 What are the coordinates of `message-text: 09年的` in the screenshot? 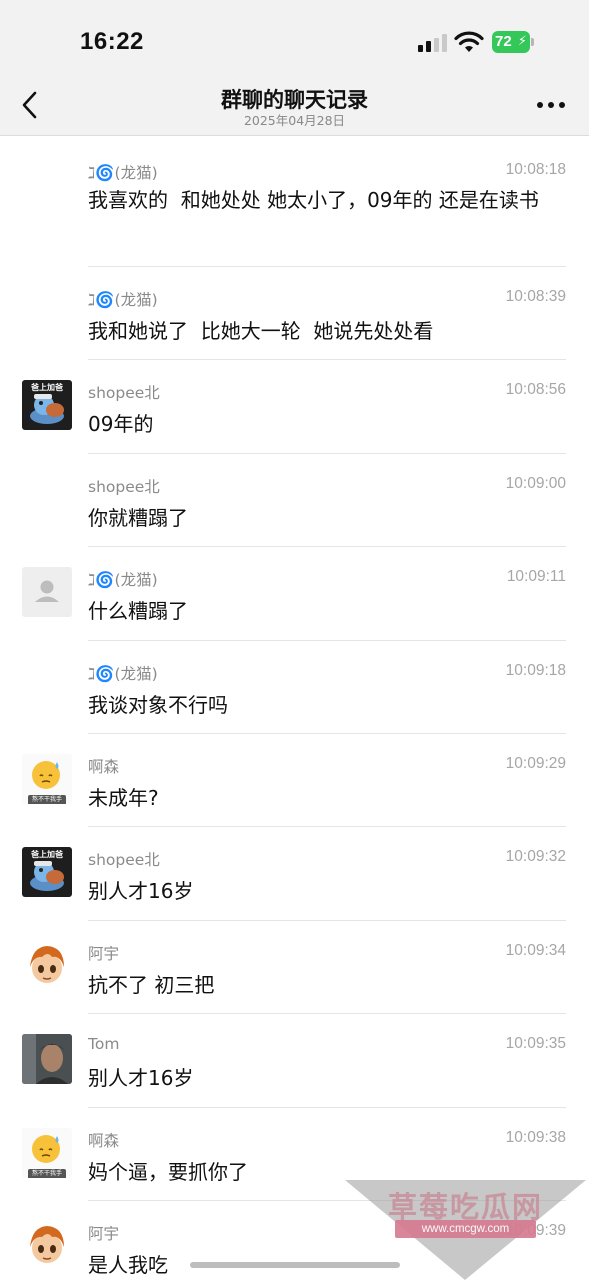 It's located at (121, 424).